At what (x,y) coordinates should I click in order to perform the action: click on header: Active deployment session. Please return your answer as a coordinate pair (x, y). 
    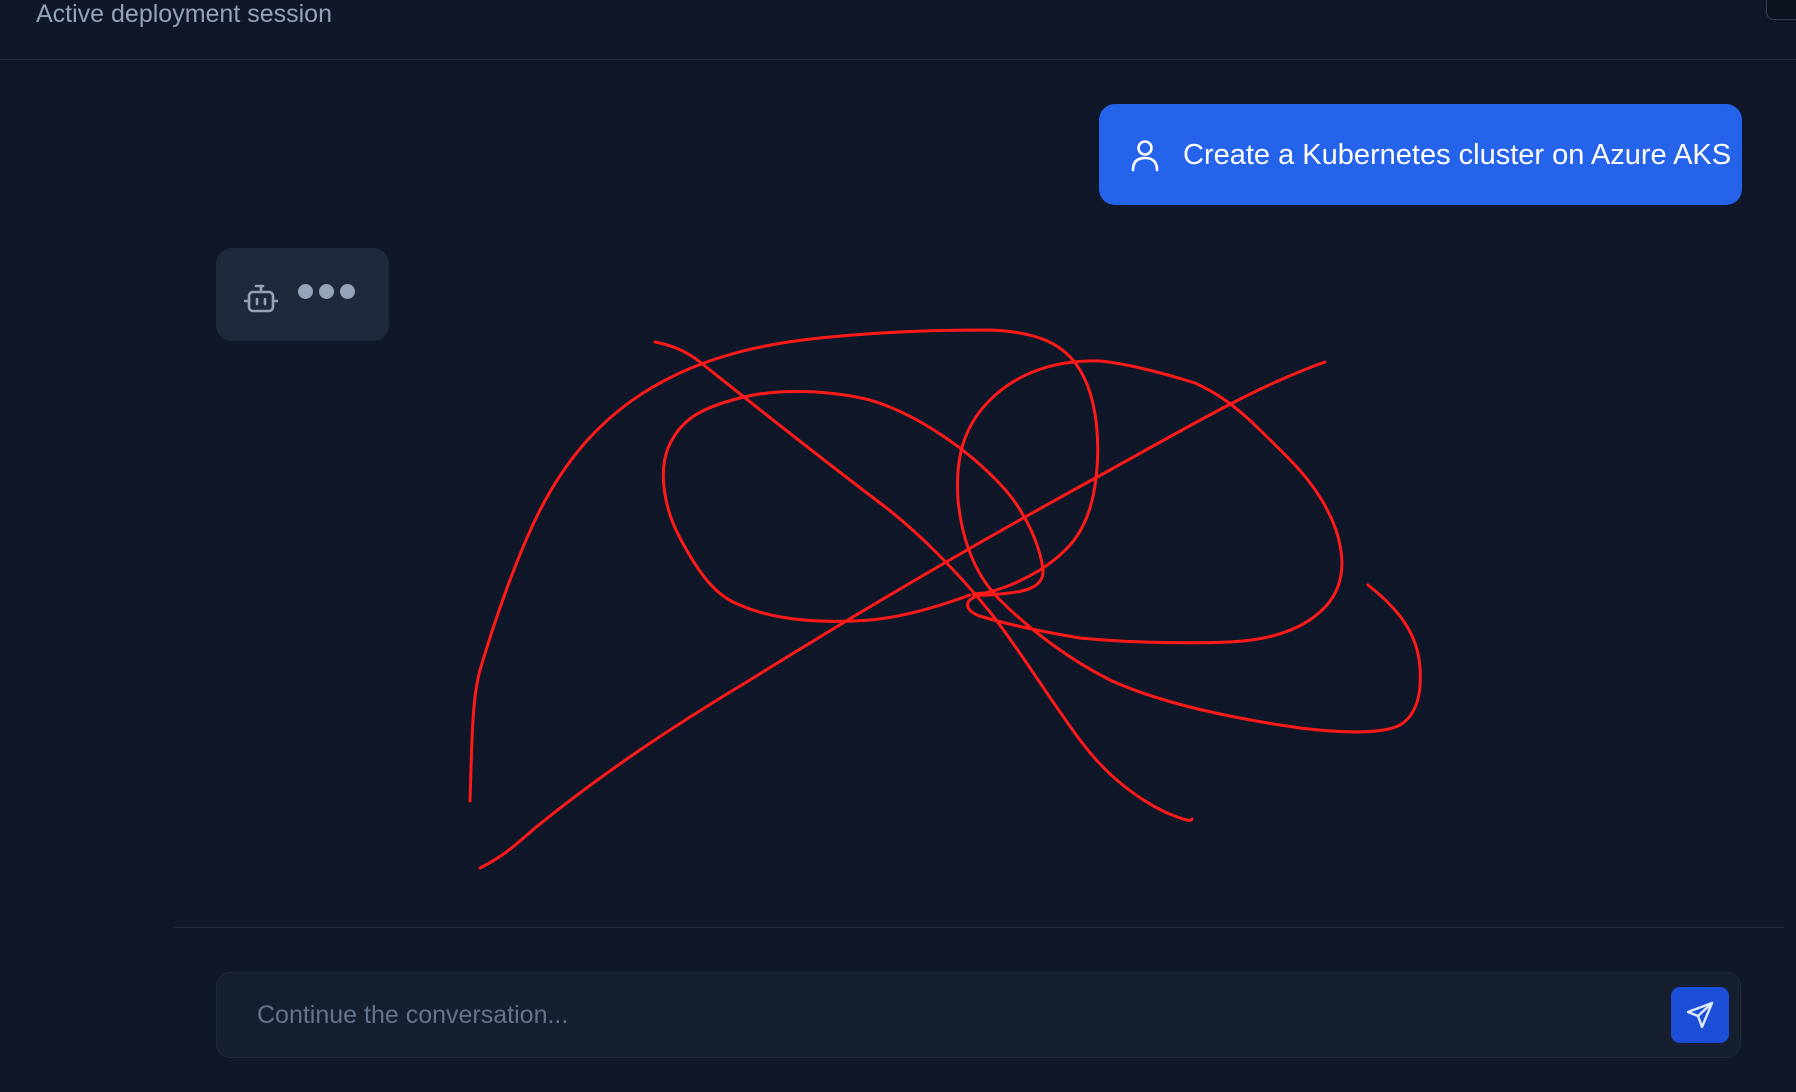
    Looking at the image, I should click on (898, 30).